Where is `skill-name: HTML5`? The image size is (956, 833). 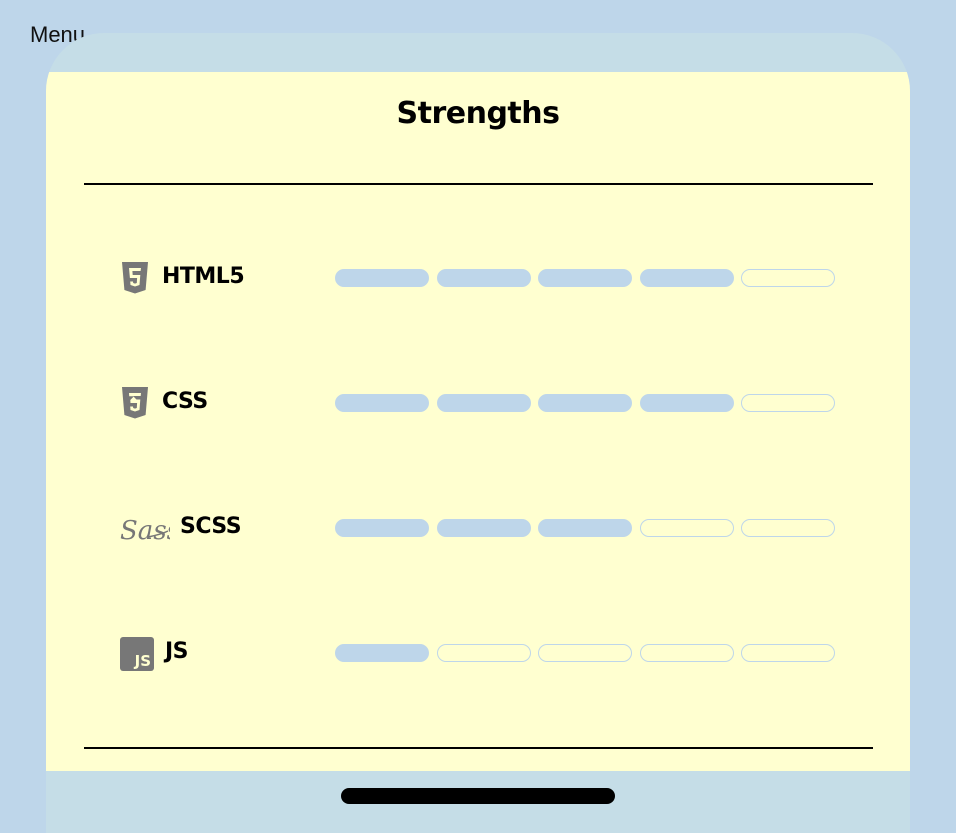
skill-name: HTML5 is located at coordinates (203, 276).